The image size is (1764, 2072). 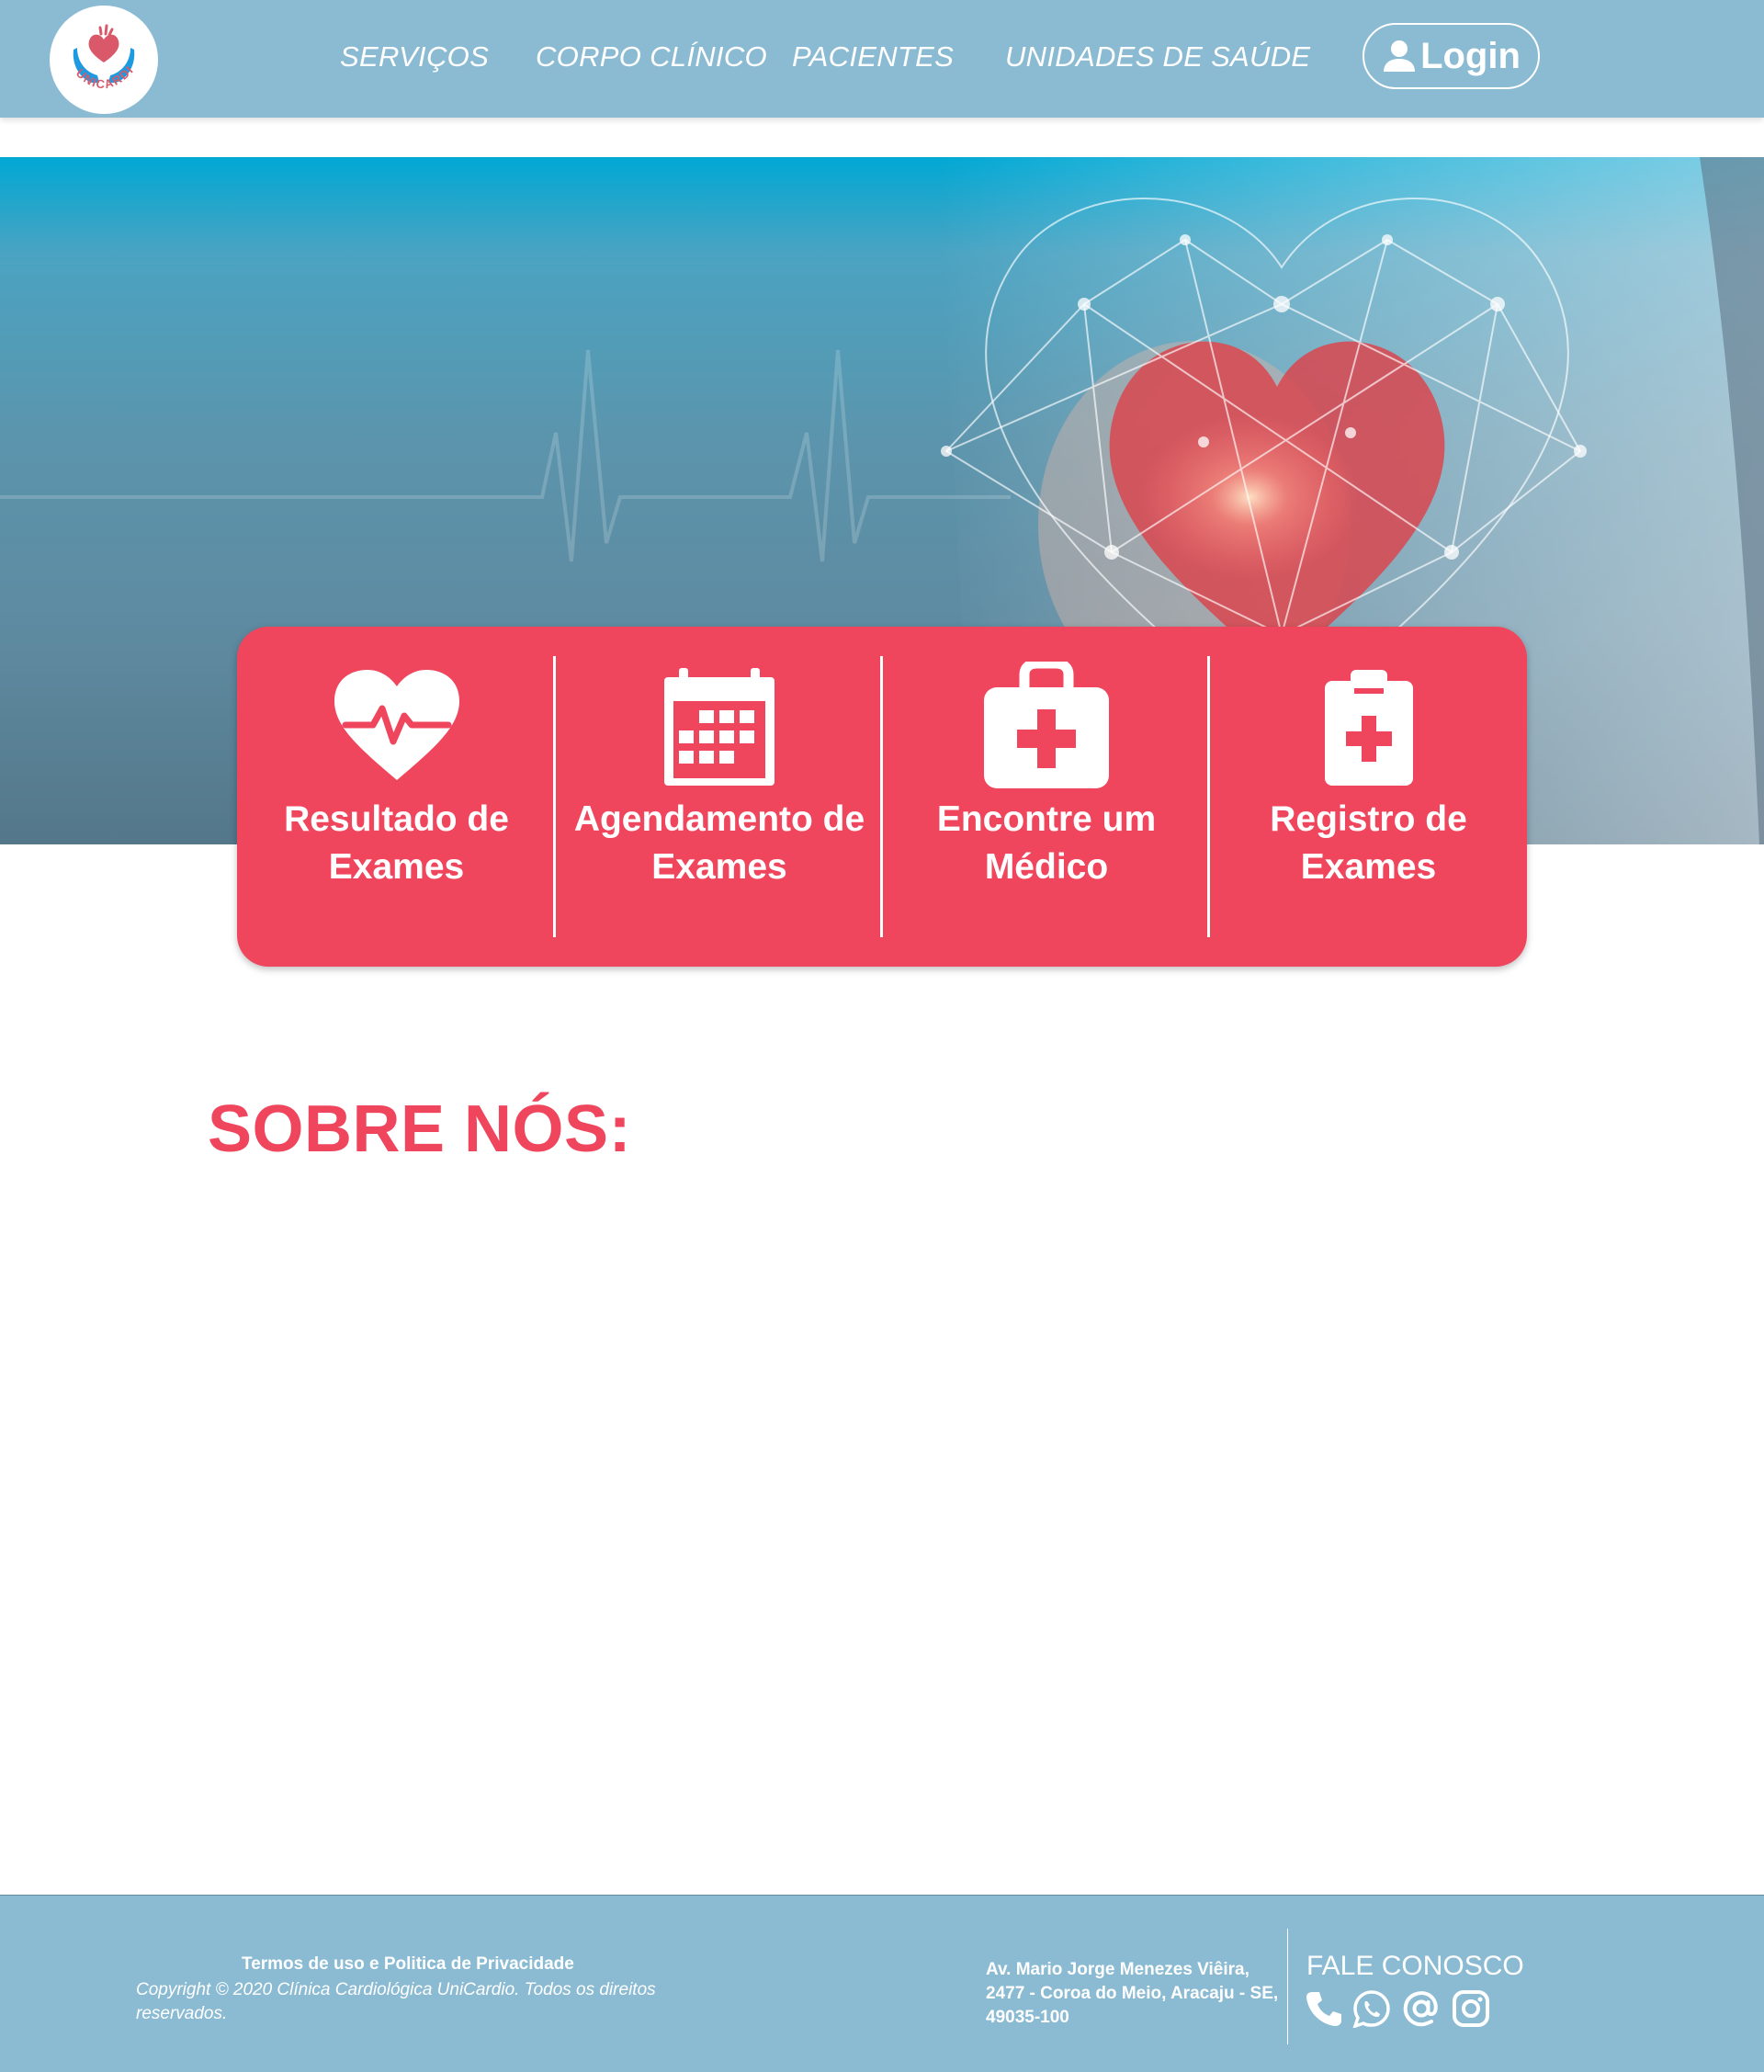 I want to click on unicardio-logo: UNICARDIO, so click(x=104, y=60).